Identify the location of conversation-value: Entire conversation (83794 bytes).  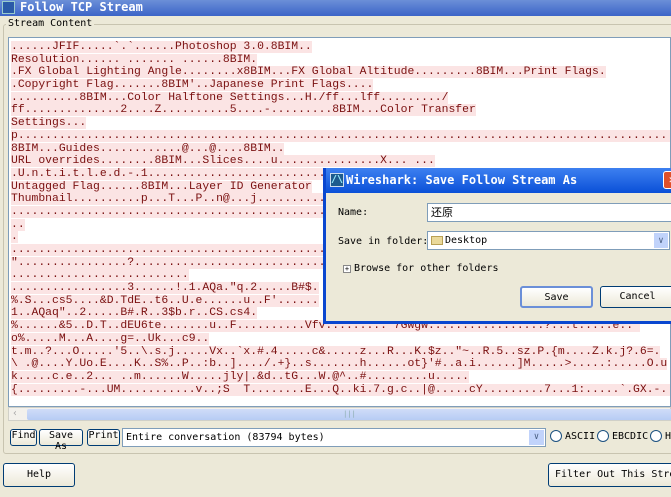
(225, 437).